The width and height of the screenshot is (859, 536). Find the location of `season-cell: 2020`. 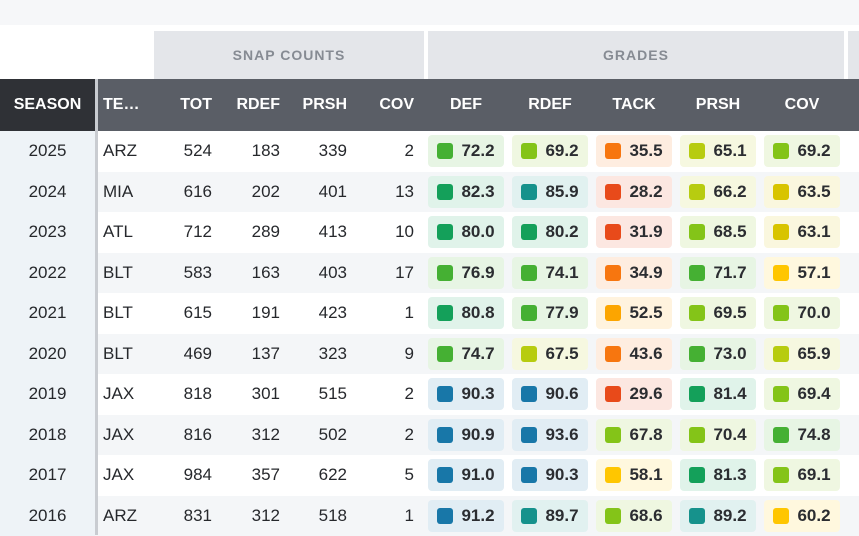

season-cell: 2020 is located at coordinates (47, 354).